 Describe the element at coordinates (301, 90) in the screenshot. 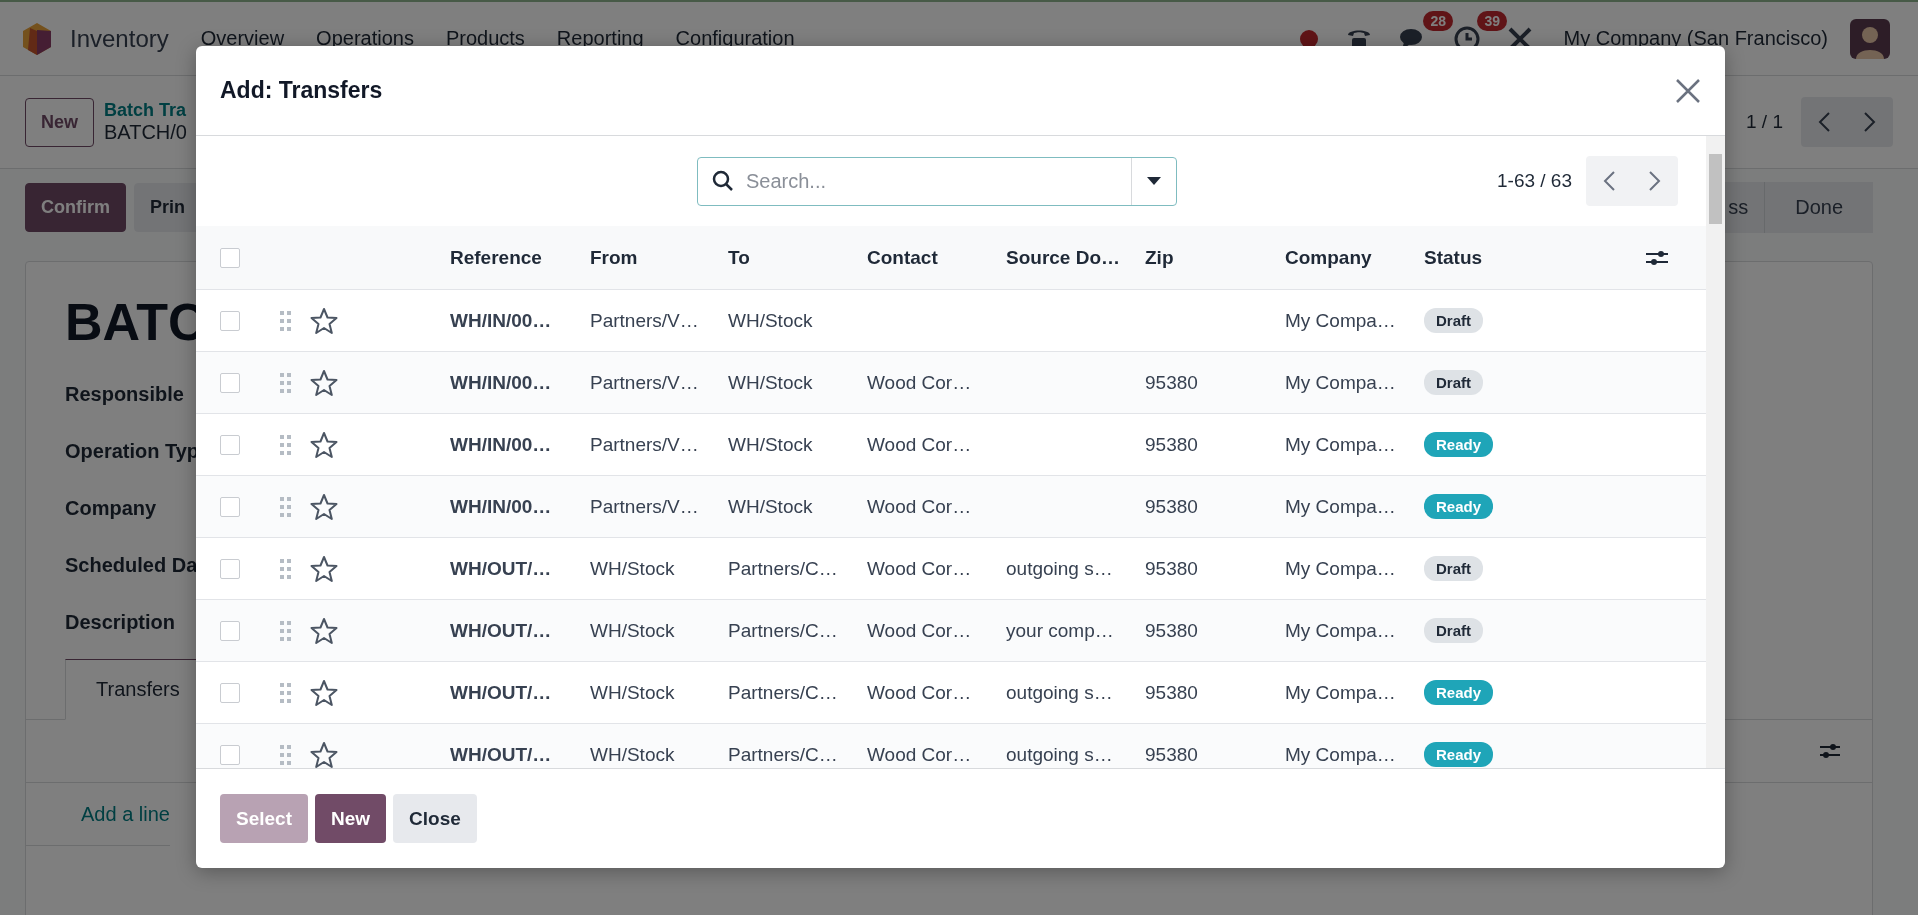

I see `dialog-title: Add: Transfers` at that location.